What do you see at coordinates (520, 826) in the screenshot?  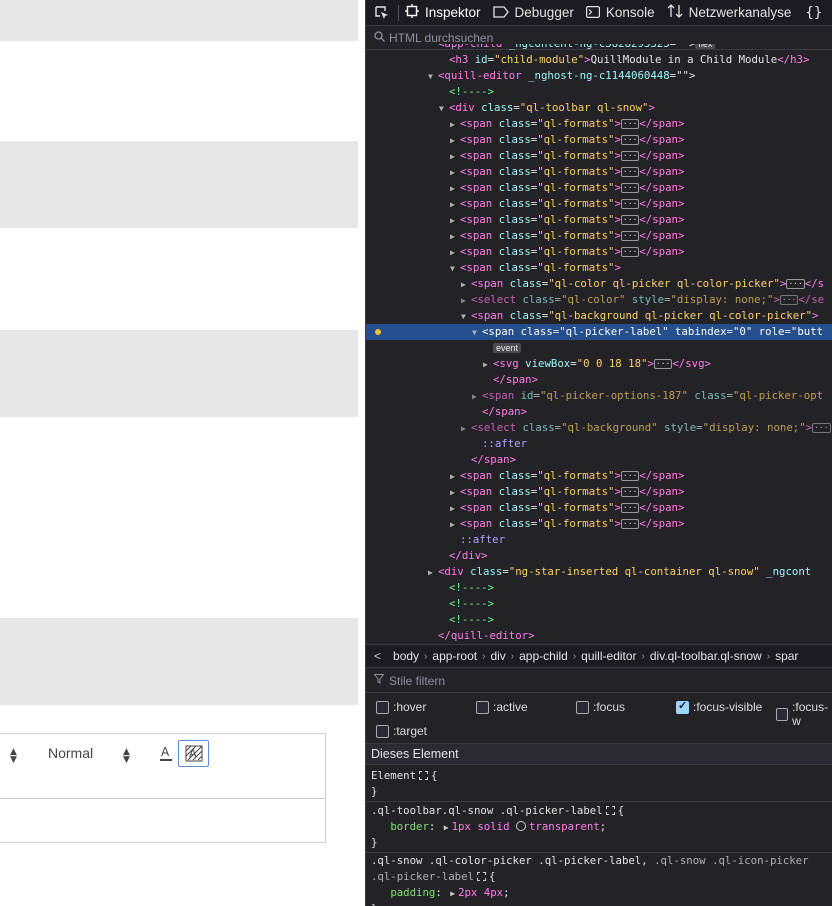 I see `color-swatch-icon` at bounding box center [520, 826].